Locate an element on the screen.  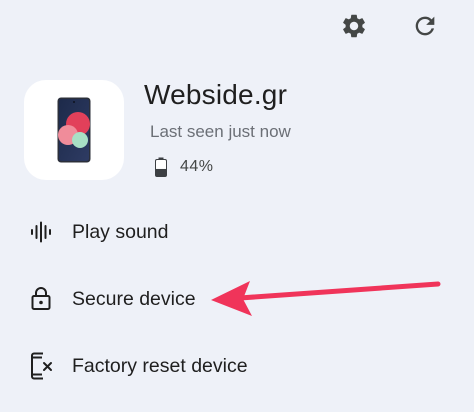
gear-icon is located at coordinates (354, 26).